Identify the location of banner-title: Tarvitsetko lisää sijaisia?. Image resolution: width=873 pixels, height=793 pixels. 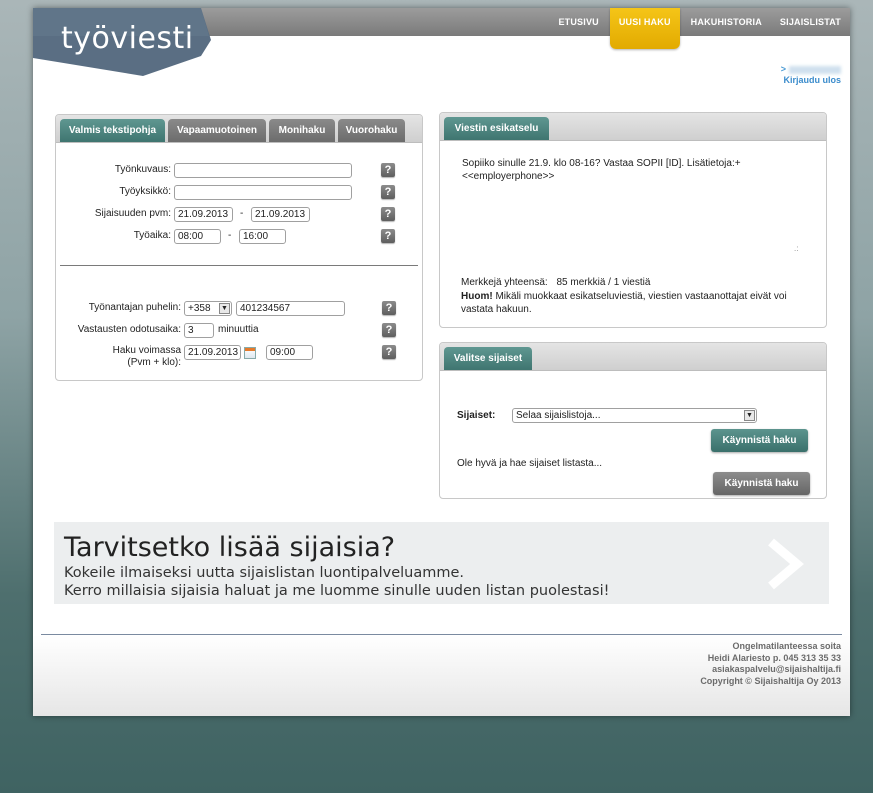
(230, 547).